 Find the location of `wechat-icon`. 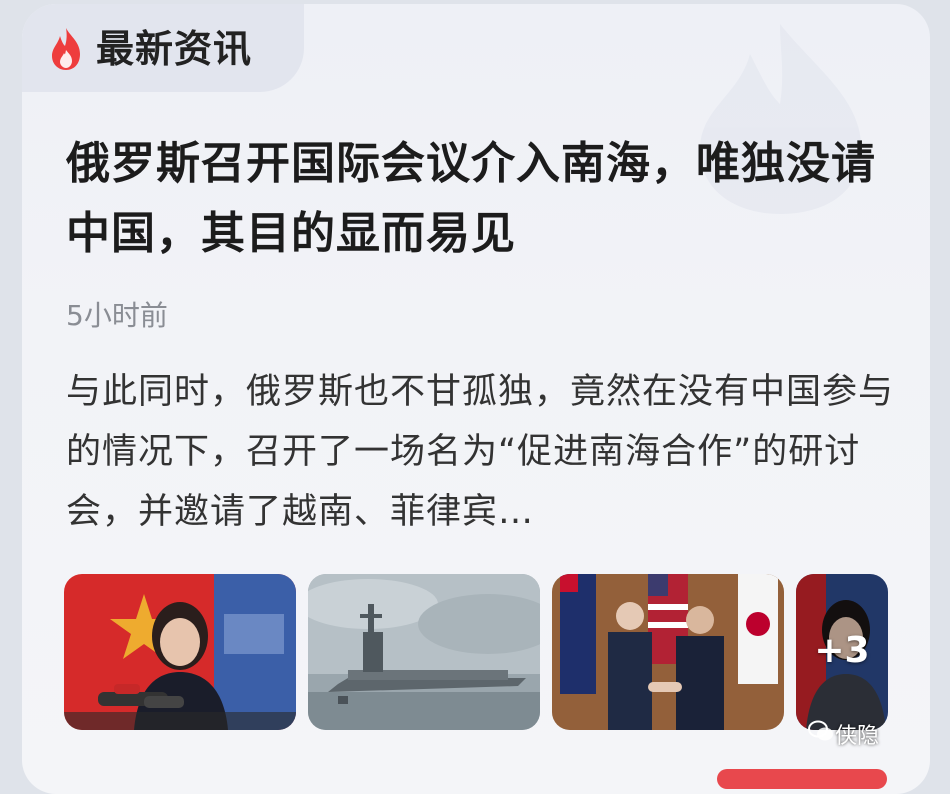

wechat-icon is located at coordinates (820, 730).